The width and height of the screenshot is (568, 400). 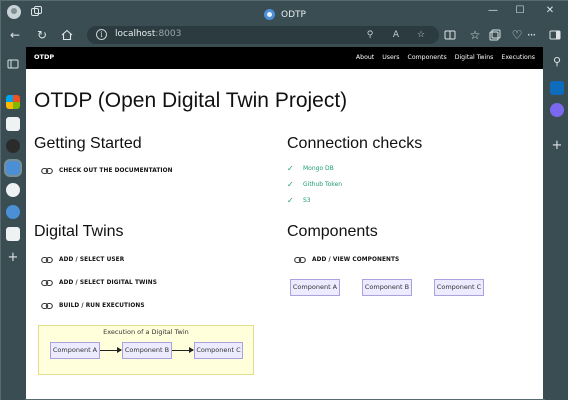 I want to click on add-view-components-link: ADD / VIEW COMPONENTS, so click(x=346, y=260).